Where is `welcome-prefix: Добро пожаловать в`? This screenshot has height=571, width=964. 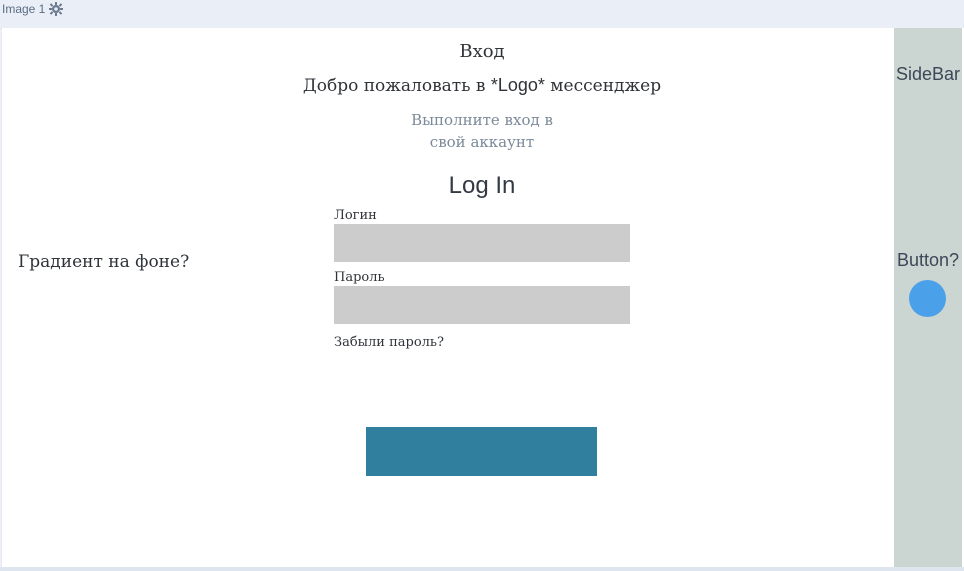 welcome-prefix: Добро пожаловать в is located at coordinates (396, 86).